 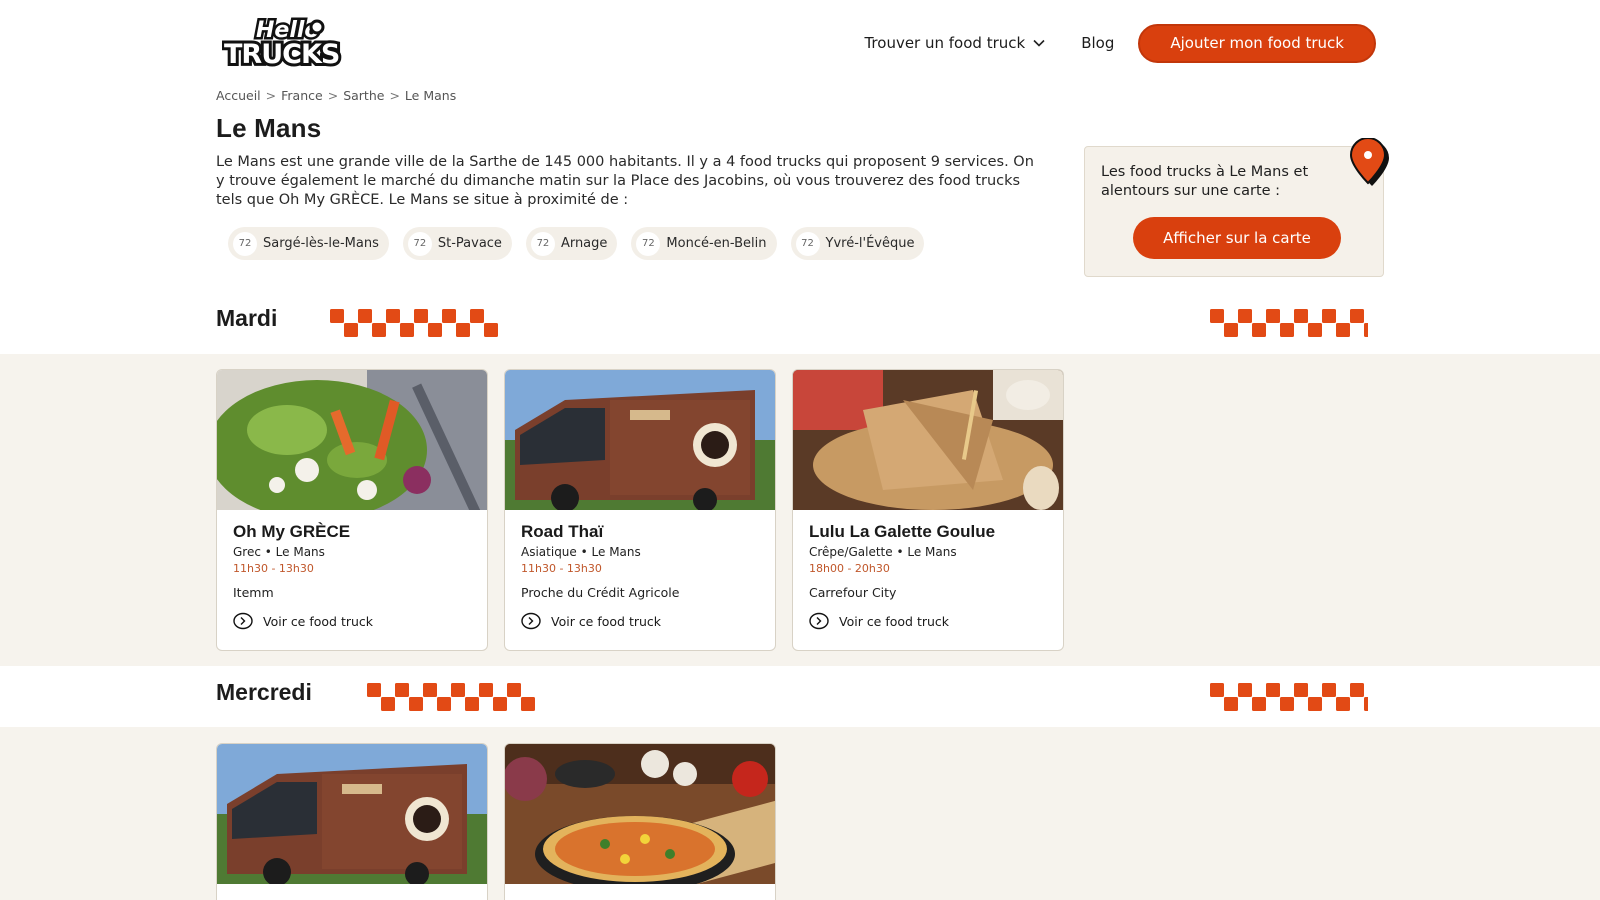 What do you see at coordinates (247, 552) in the screenshot?
I see `cuisine: Grec` at bounding box center [247, 552].